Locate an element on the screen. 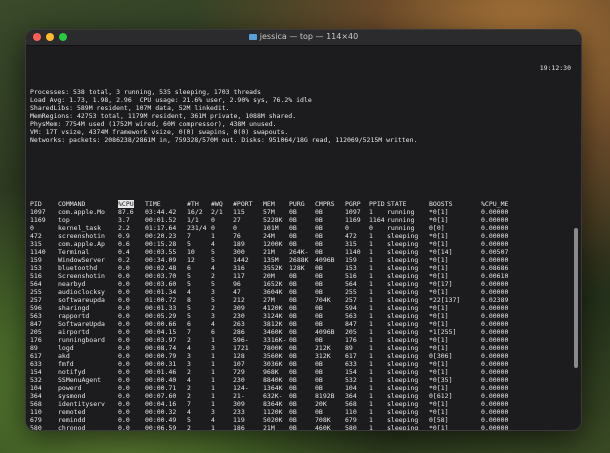 Image resolution: width=610 pixels, height=453 pixels. table-cell: 596 is located at coordinates (36, 308).